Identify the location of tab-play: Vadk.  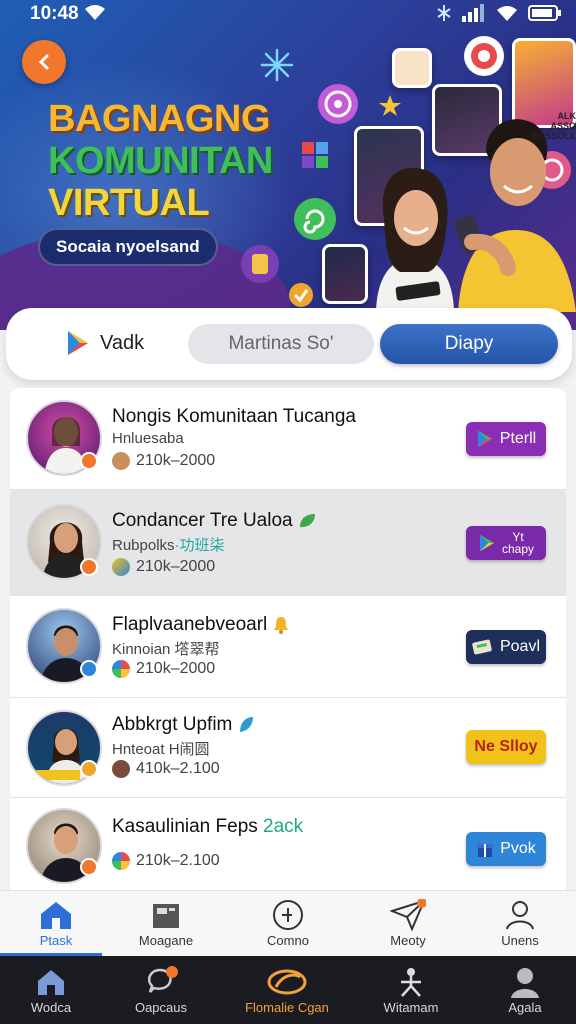
(105, 343).